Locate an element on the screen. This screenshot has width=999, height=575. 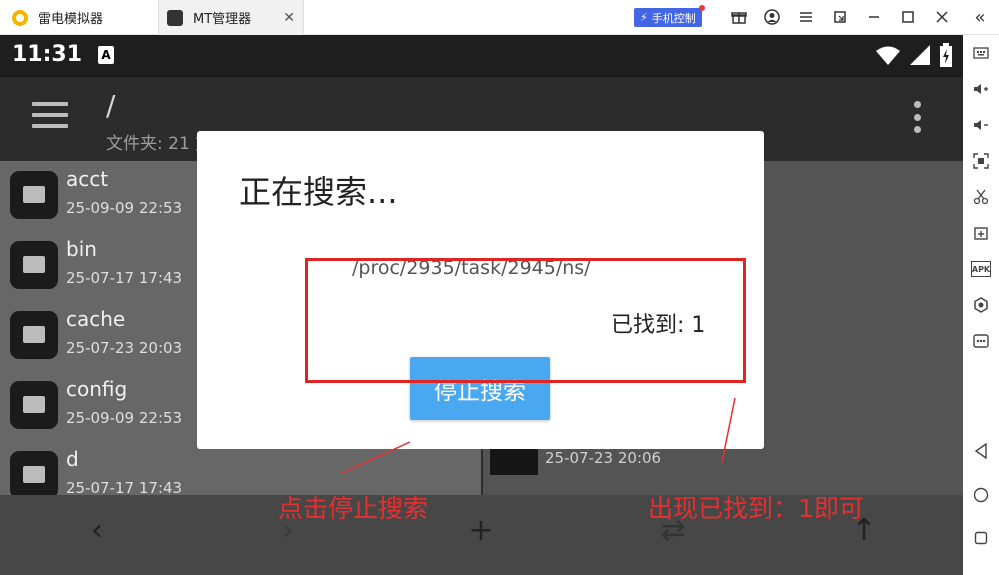
file-thumbnail is located at coordinates (514, 460).